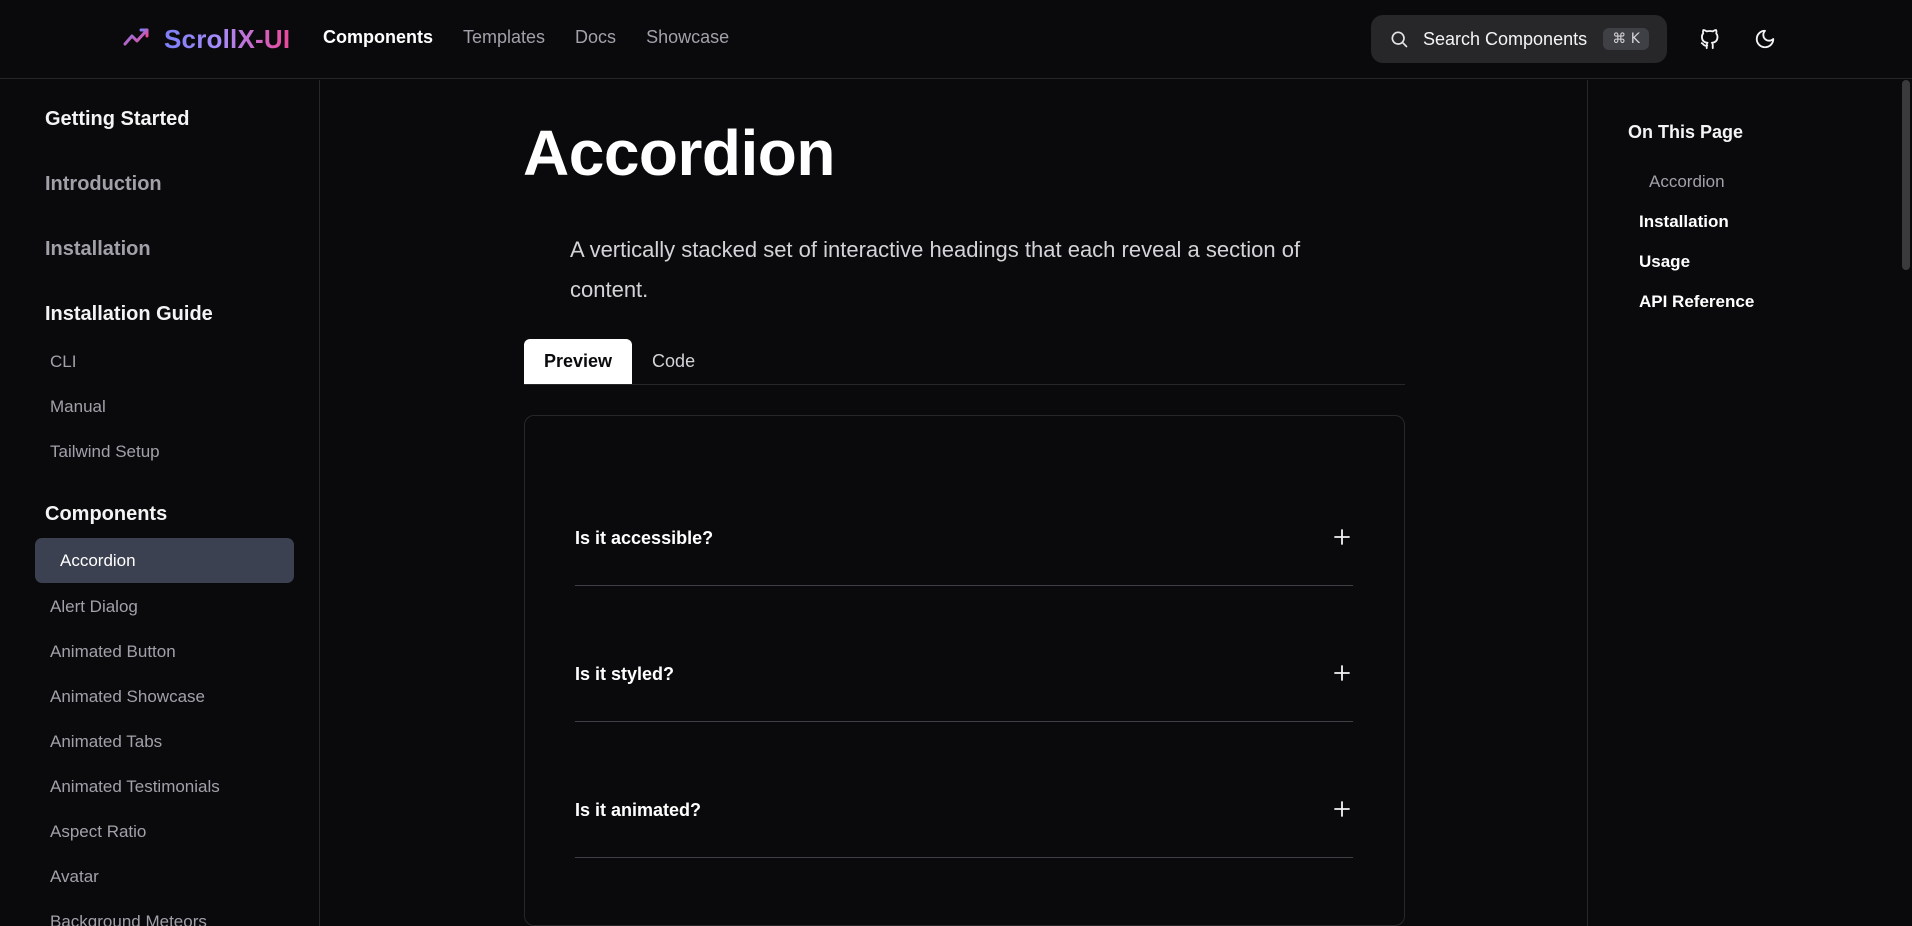  Describe the element at coordinates (1399, 39) in the screenshot. I see `search-icon` at that location.